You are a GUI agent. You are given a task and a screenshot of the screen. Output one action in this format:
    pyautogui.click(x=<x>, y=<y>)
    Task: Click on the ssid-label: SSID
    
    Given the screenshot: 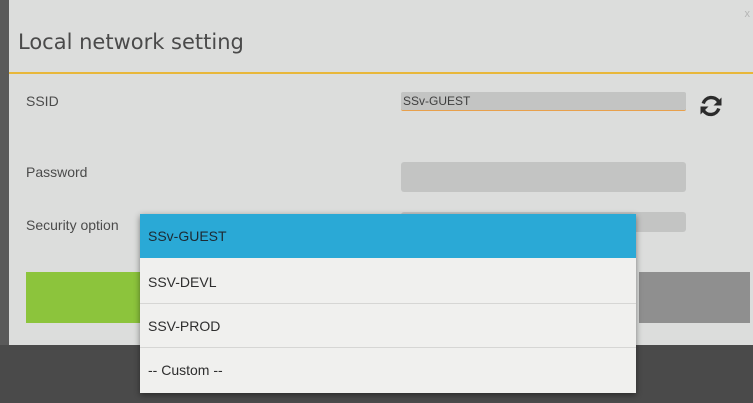 What is the action you would take?
    pyautogui.click(x=42, y=101)
    